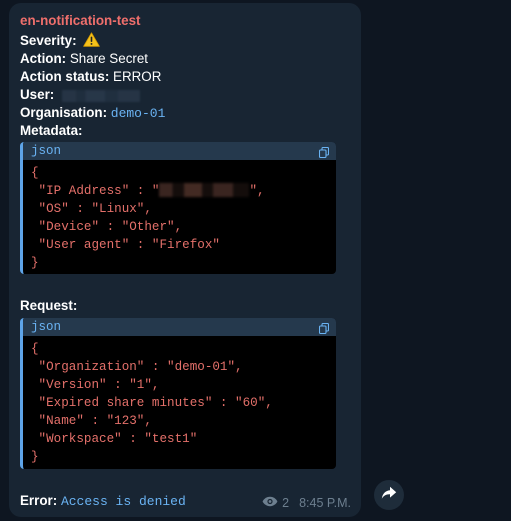 The width and height of the screenshot is (511, 521). I want to click on action-status-label: Action status:, so click(65, 76).